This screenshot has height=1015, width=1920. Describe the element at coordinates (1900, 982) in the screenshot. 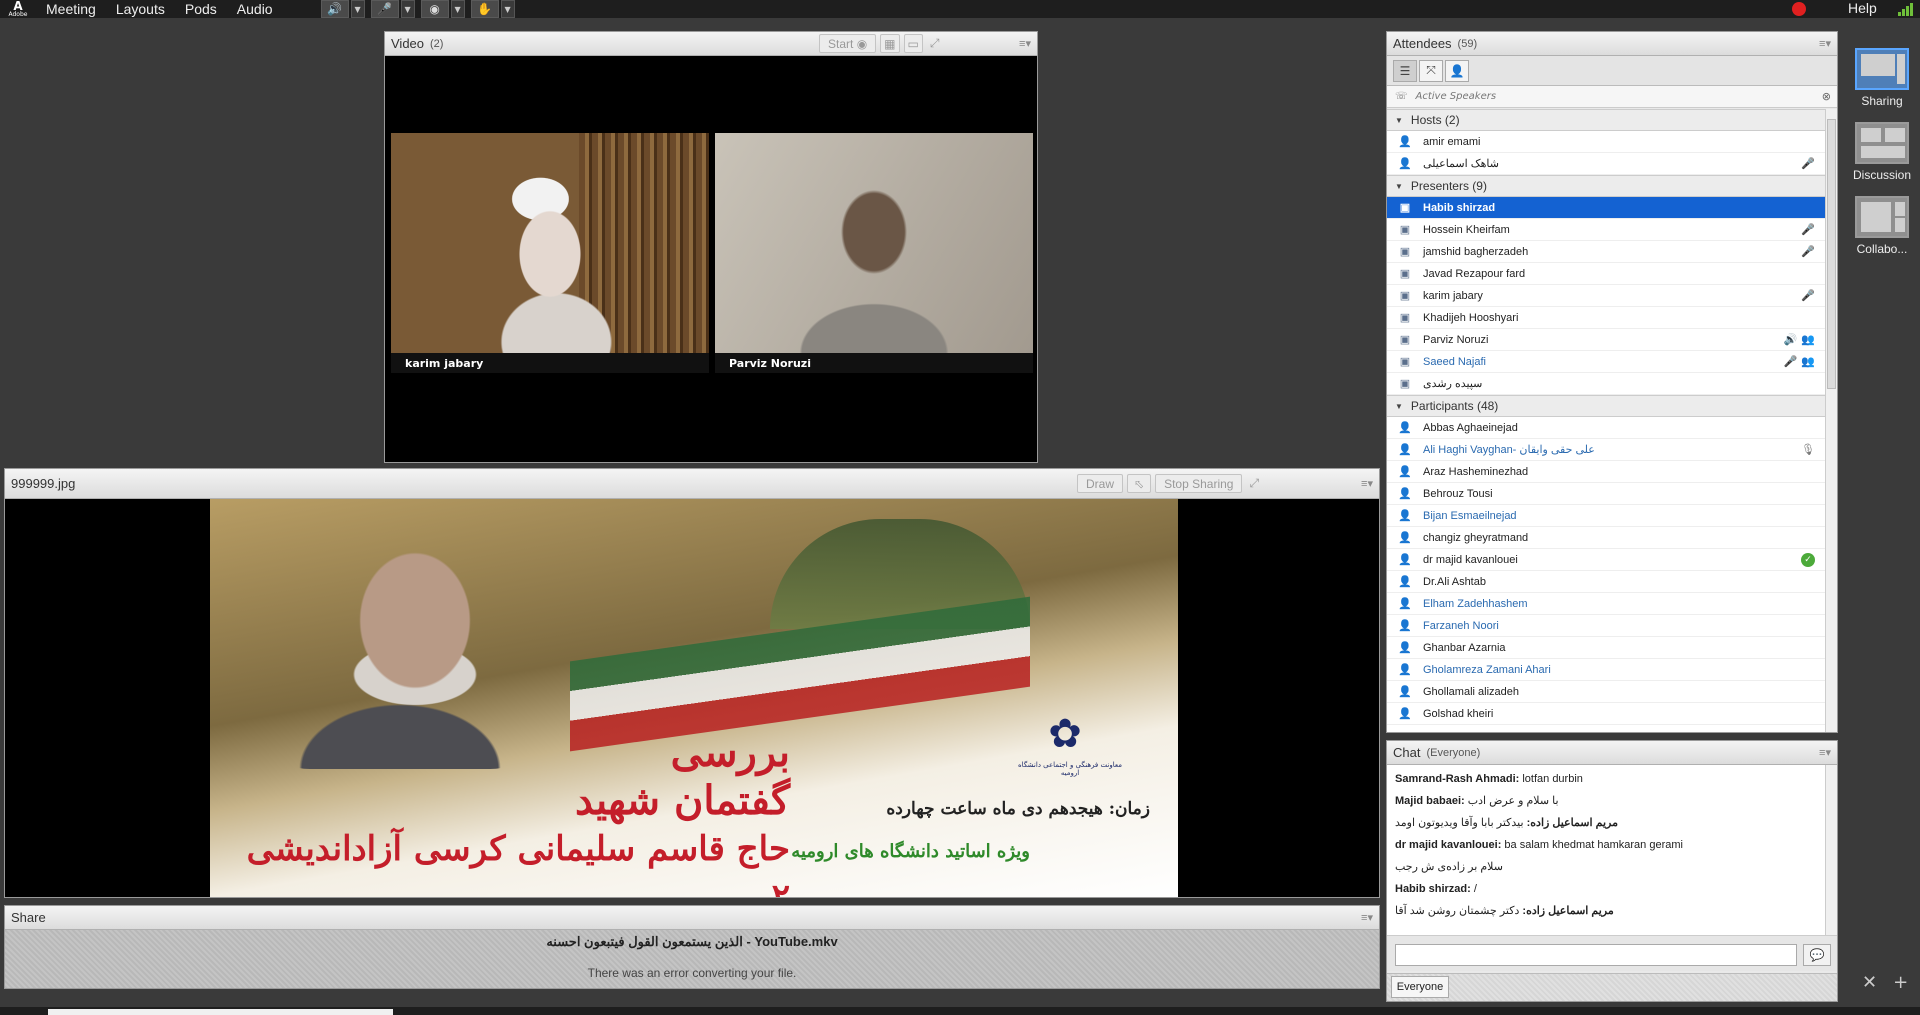

I see `add-layout-icon: +` at that location.